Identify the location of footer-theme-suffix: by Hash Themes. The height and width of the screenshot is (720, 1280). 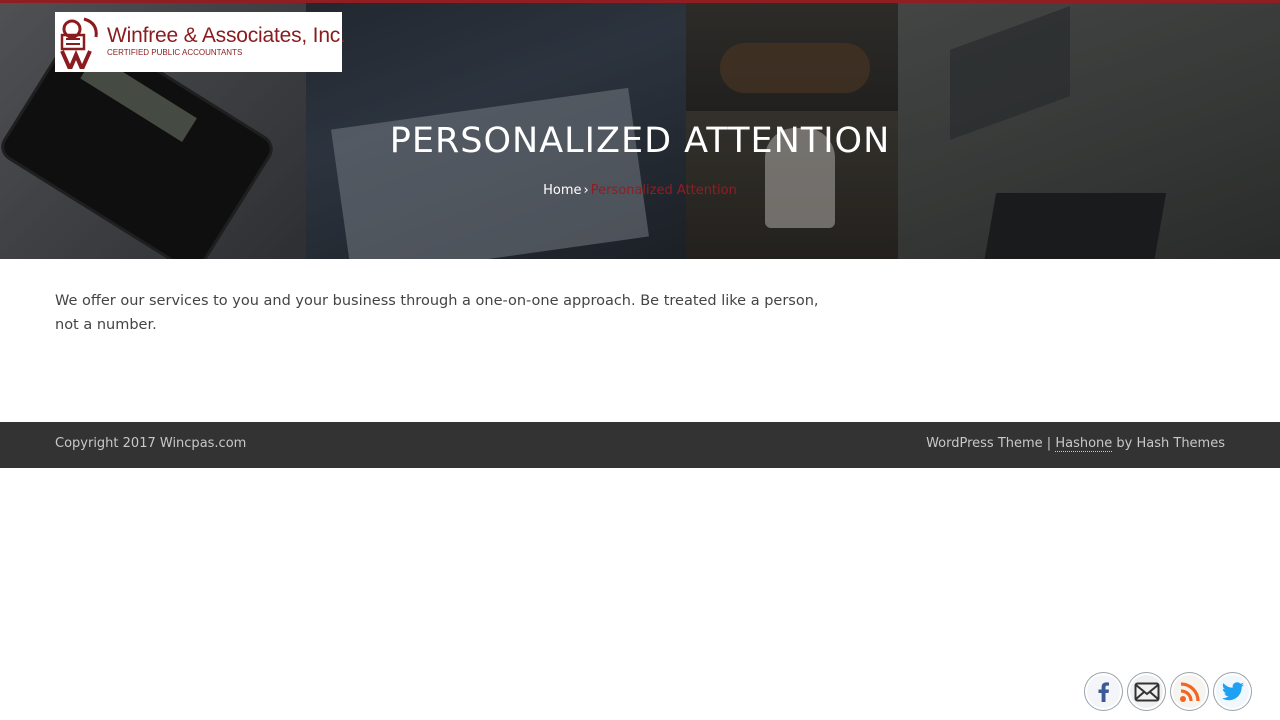
(1168, 443).